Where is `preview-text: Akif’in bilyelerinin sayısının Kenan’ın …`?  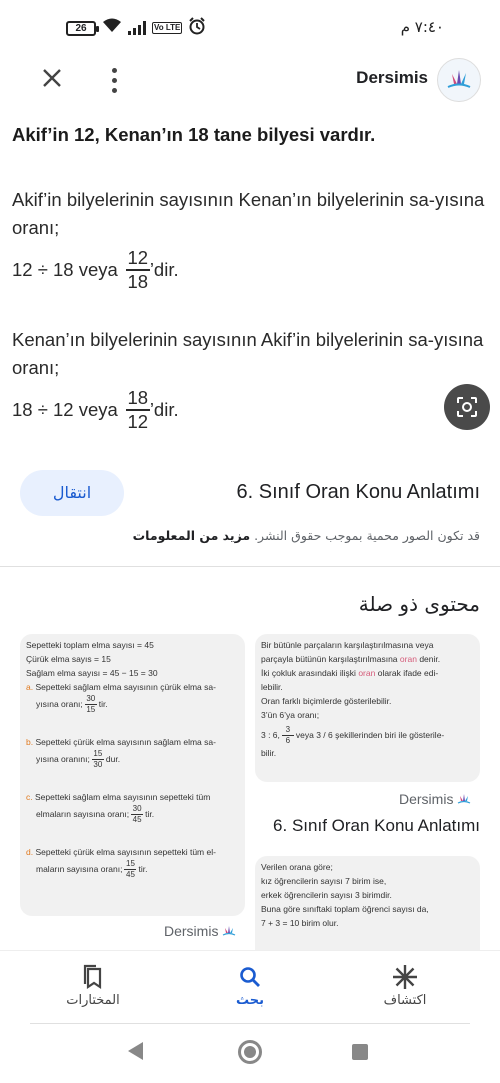 preview-text: Akif’in bilyelerinin sayısının Kenan’ın … is located at coordinates (248, 213).